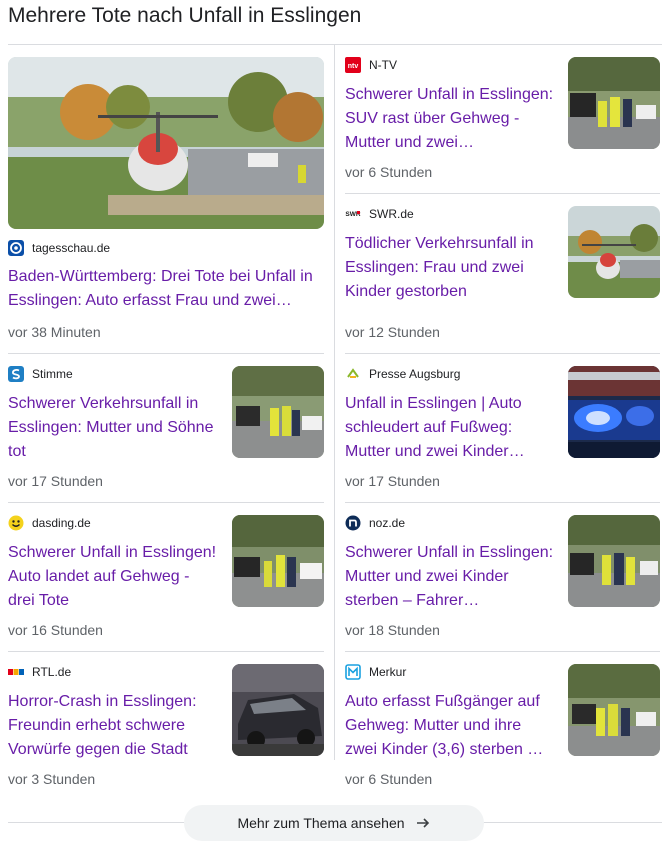  Describe the element at coordinates (334, 402) in the screenshot. I see `column-divider` at that location.